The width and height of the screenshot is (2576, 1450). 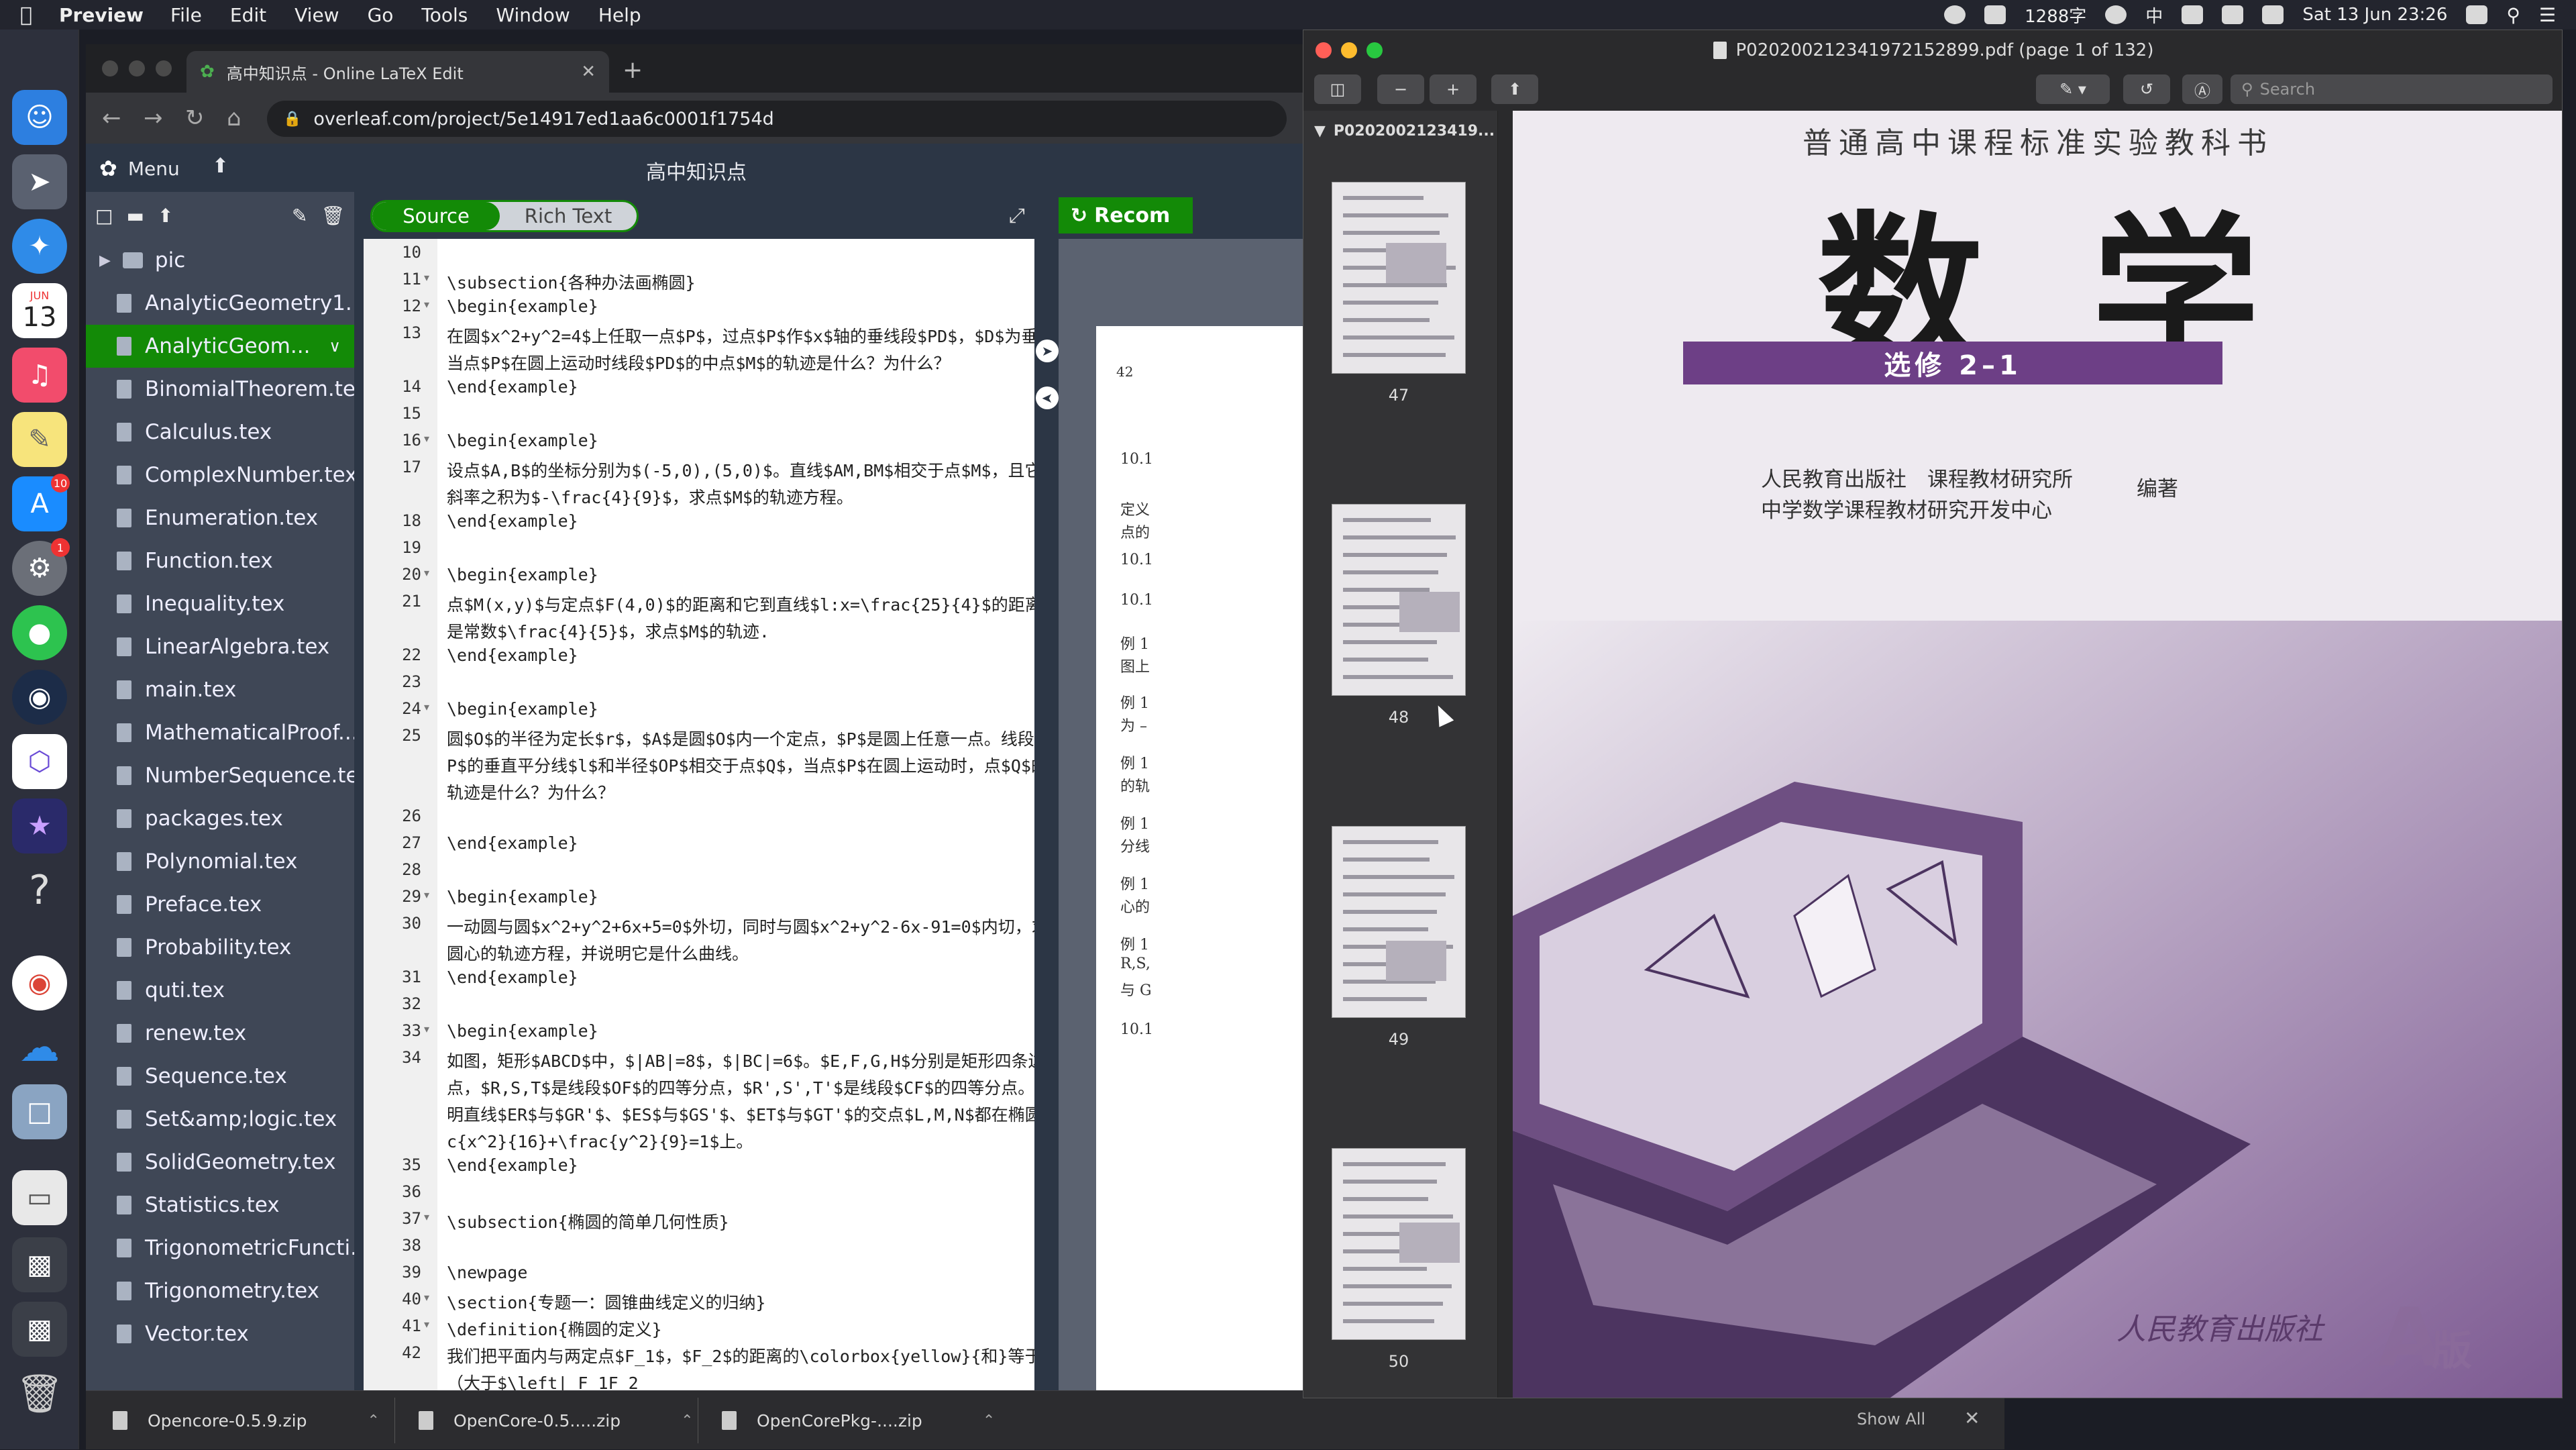 What do you see at coordinates (1337, 89) in the screenshot?
I see `sidebar-toggle-icon: ◫` at bounding box center [1337, 89].